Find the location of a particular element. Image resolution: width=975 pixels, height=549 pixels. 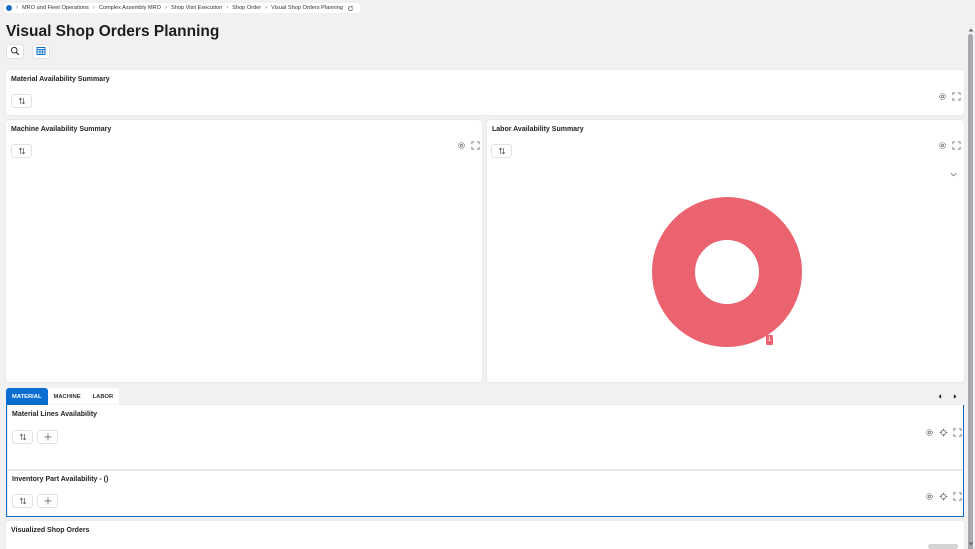

search-icon is located at coordinates (15, 52).